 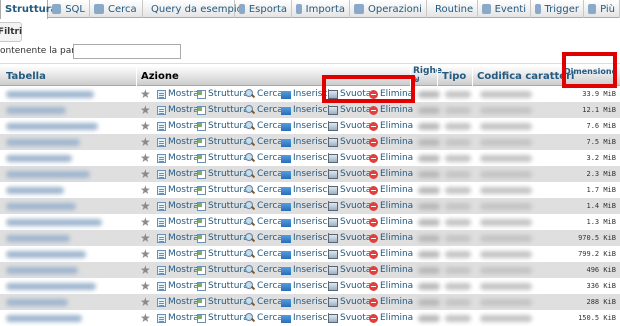 I want to click on tab-importa: Importa, so click(x=321, y=9).